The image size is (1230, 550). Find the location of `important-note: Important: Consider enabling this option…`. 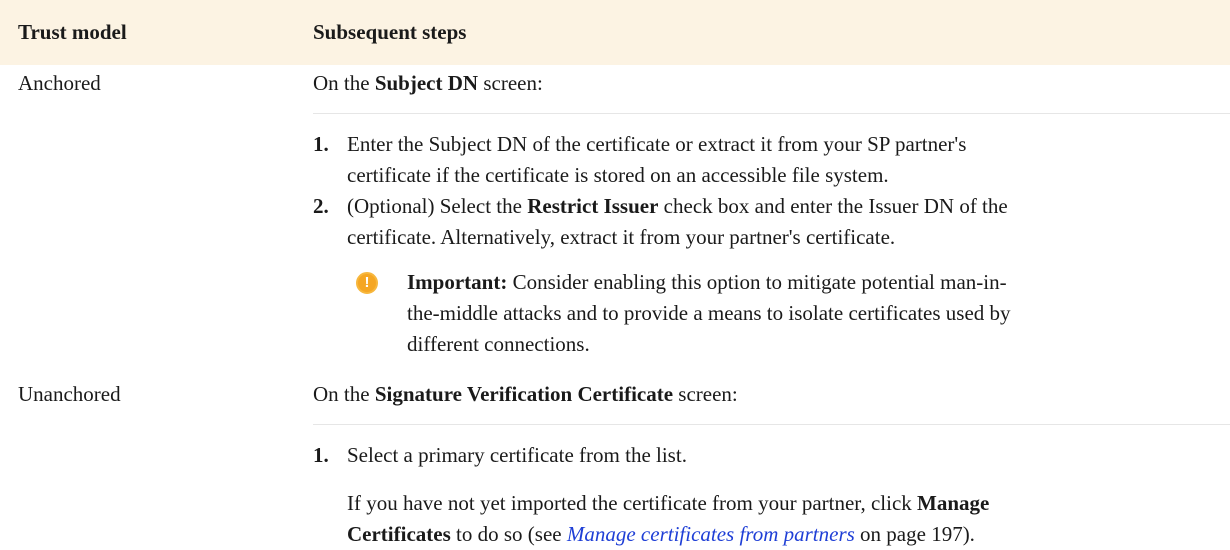

important-note: Important: Consider enabling this option… is located at coordinates (709, 313).